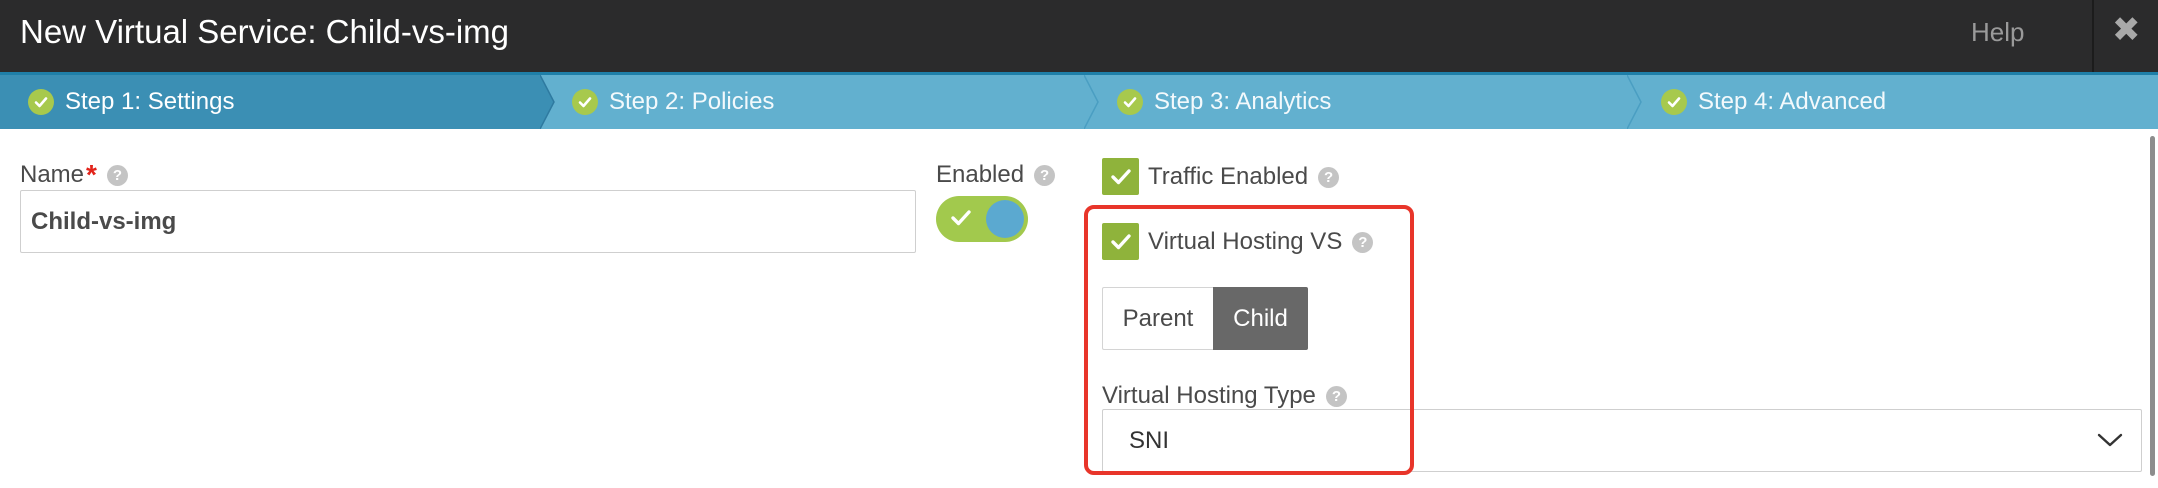 The image size is (2158, 488). I want to click on tab-step-policies: Step 2: Policies, so click(673, 102).